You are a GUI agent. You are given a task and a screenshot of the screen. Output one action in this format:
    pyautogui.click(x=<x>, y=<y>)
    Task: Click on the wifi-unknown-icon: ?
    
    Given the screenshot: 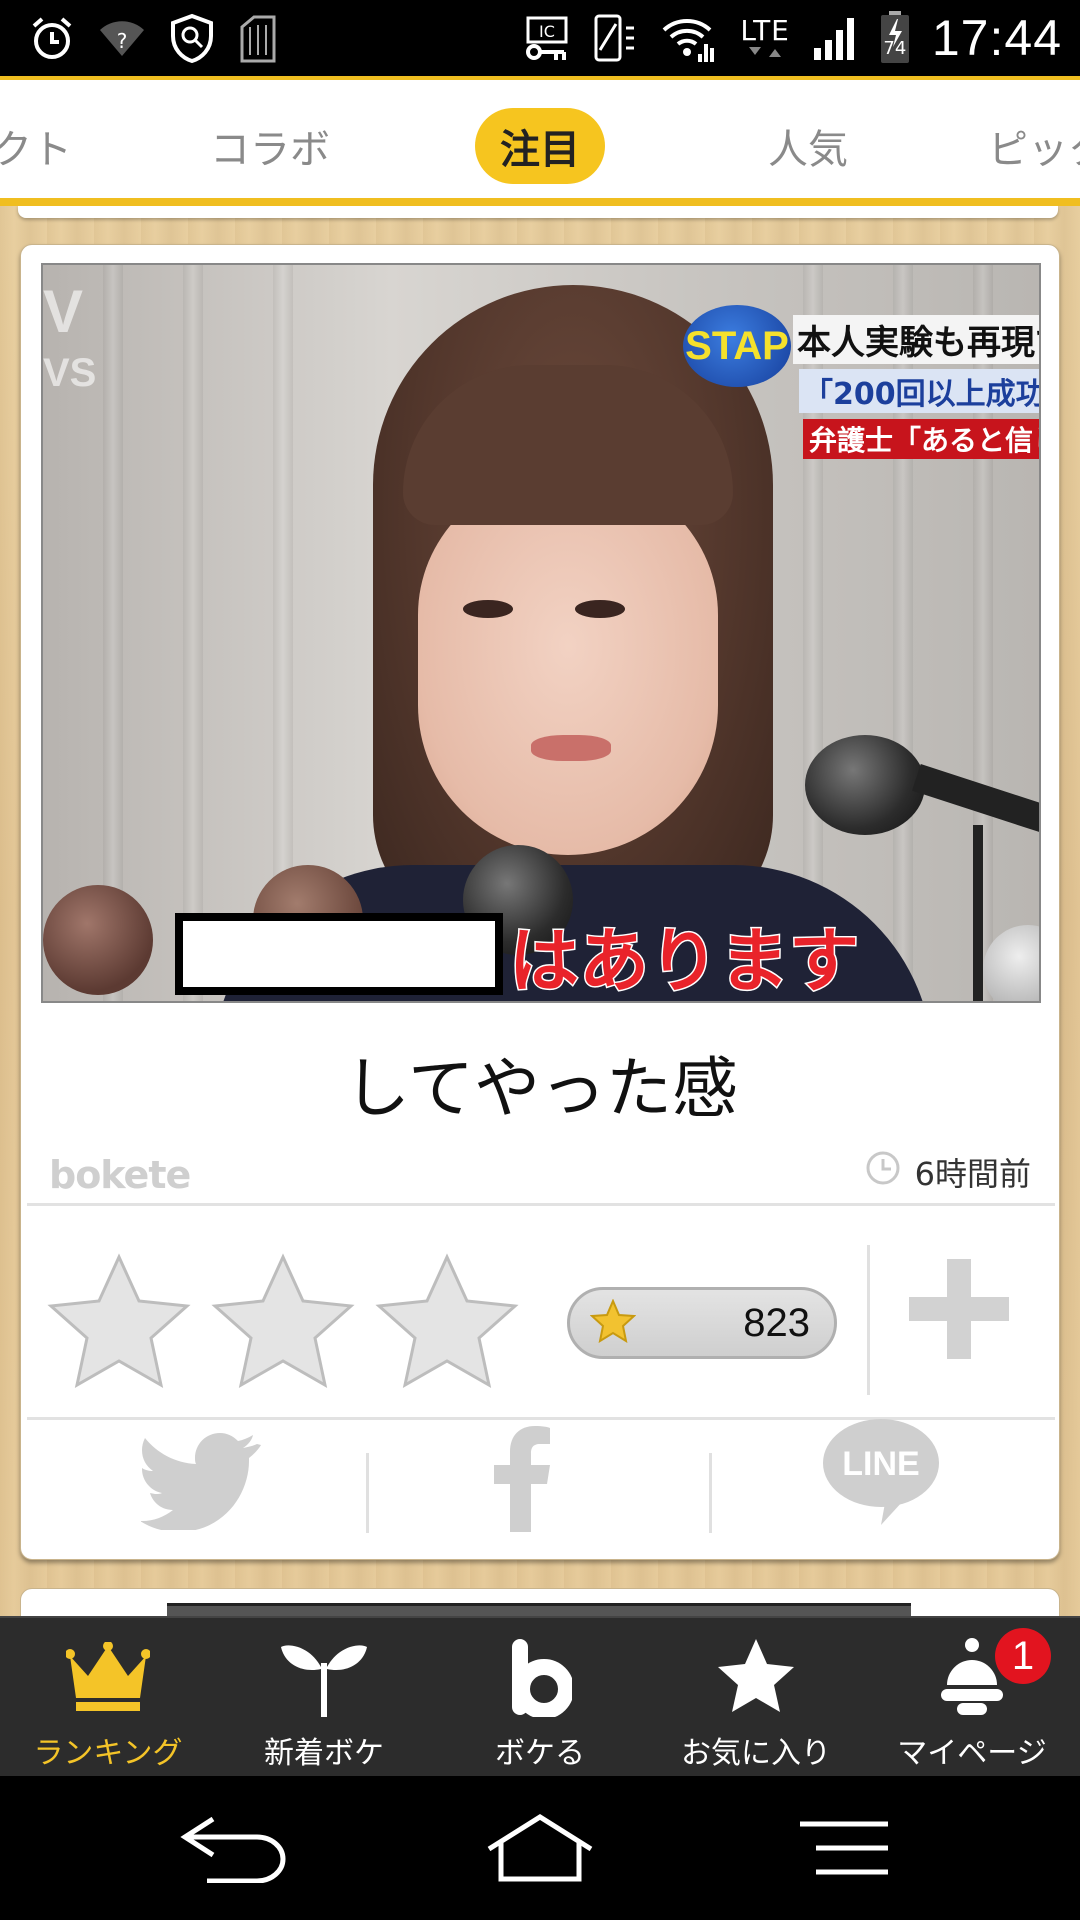 What is the action you would take?
    pyautogui.click(x=122, y=38)
    